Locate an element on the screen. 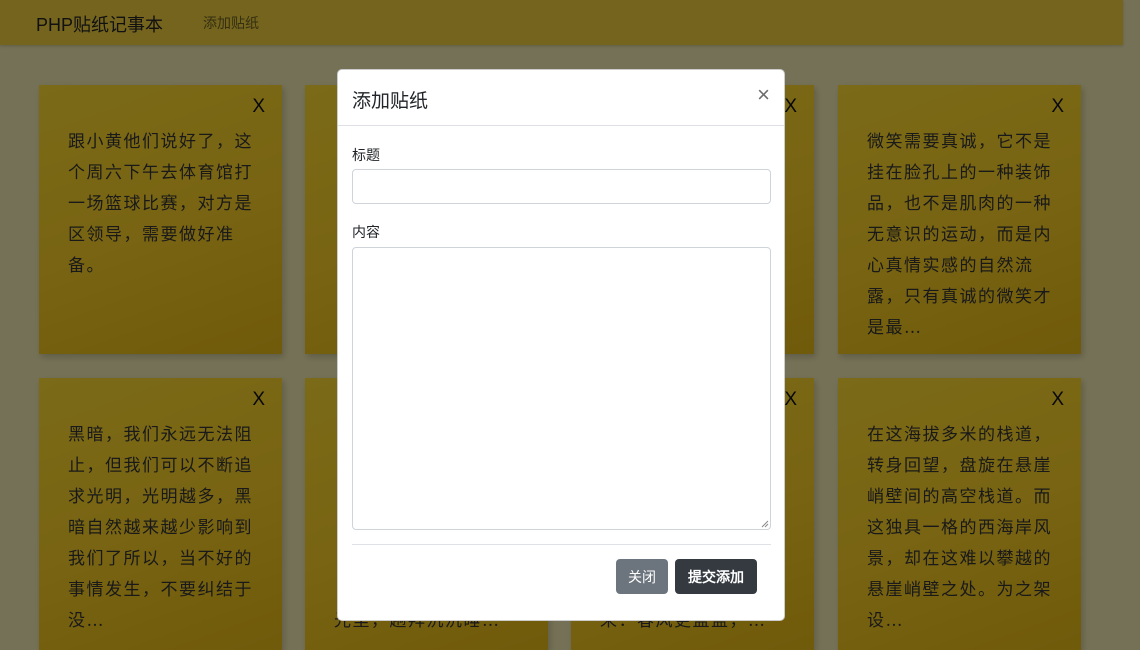 Image resolution: width=1140 pixels, height=650 pixels. submit-add-button: 提交添加 is located at coordinates (716, 576).